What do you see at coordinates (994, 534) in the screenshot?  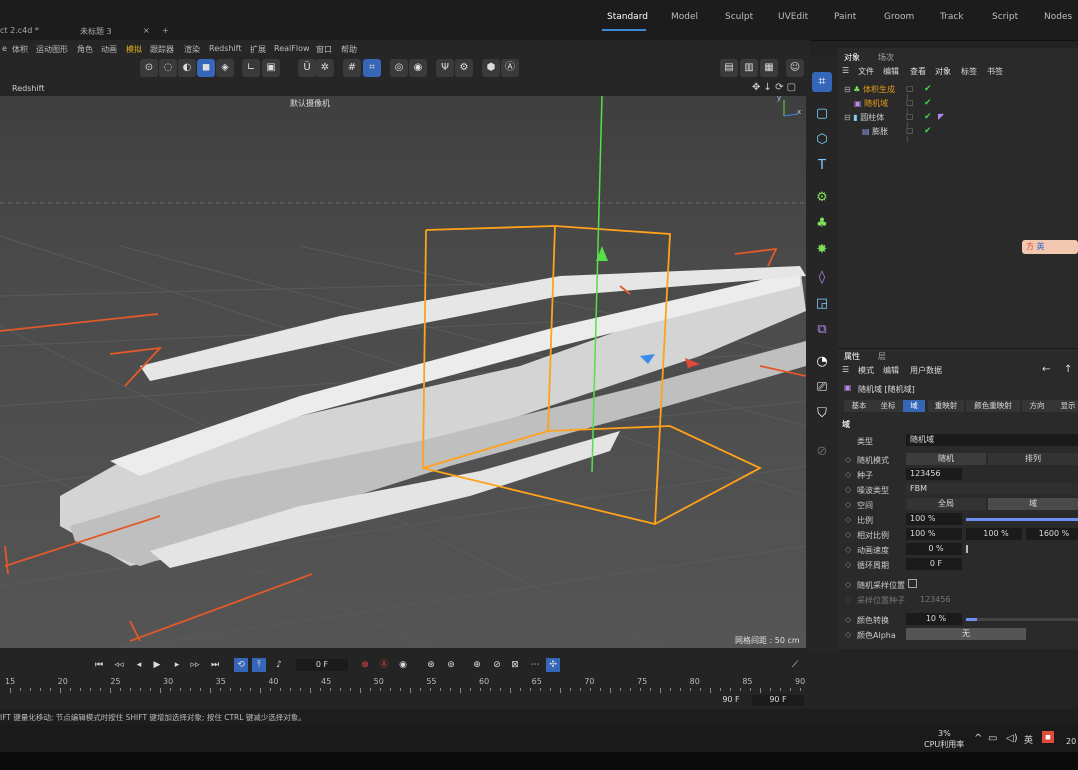 I see `relative-scale-y-input: 100 %` at bounding box center [994, 534].